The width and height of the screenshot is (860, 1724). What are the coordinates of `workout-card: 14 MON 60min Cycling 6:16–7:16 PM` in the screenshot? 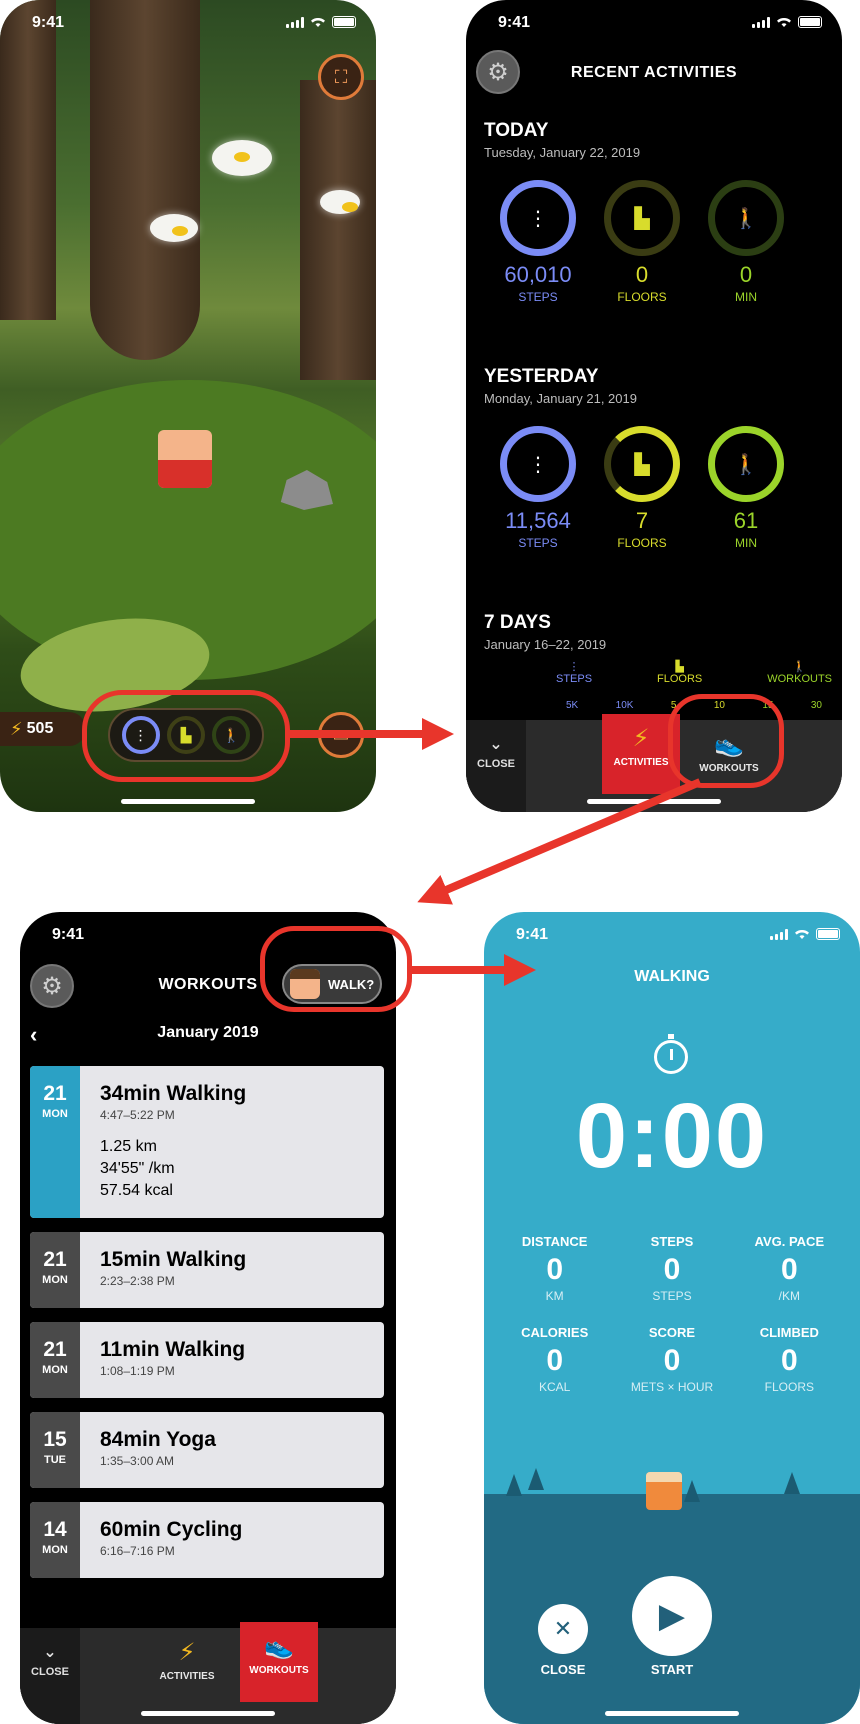 It's located at (207, 1540).